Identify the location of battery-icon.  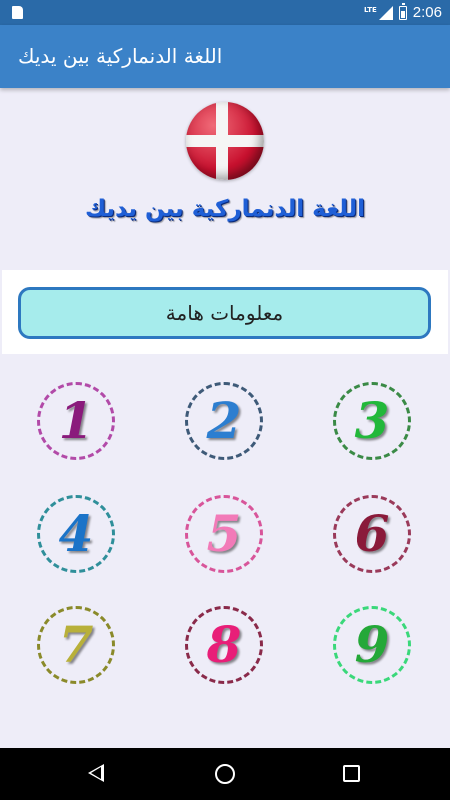
(402, 11).